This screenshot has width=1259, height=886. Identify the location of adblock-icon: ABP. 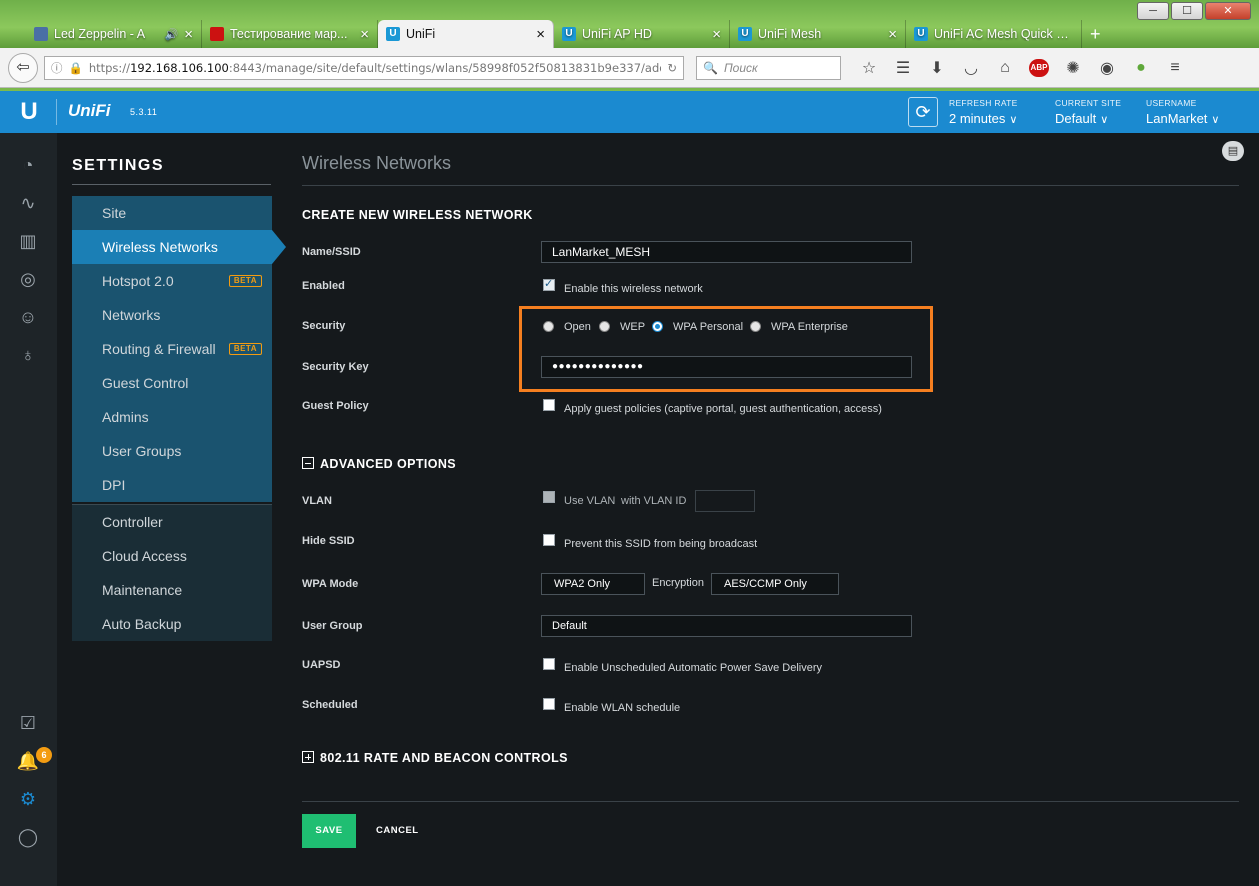
(1039, 67).